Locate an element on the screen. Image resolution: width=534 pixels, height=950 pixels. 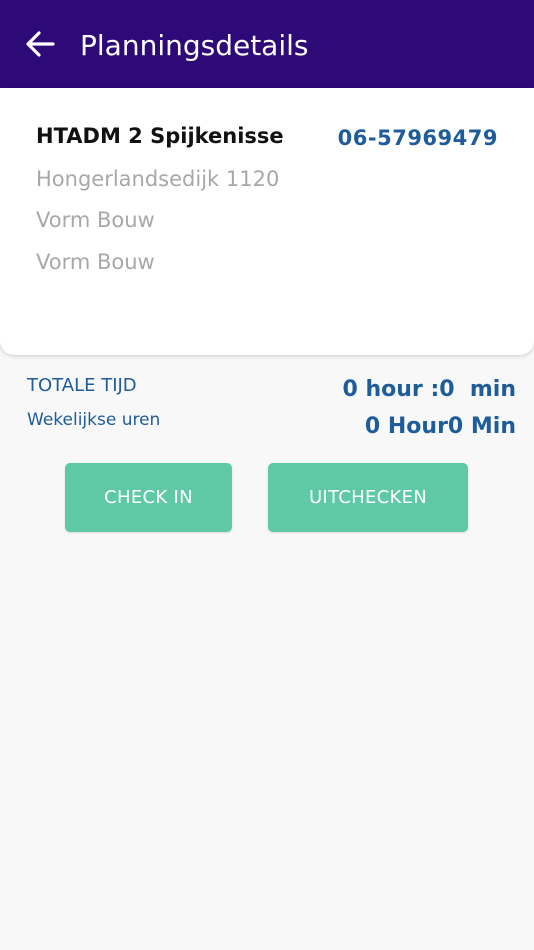
site-address: Hongerlandsedijk 1120 is located at coordinates (158, 179).